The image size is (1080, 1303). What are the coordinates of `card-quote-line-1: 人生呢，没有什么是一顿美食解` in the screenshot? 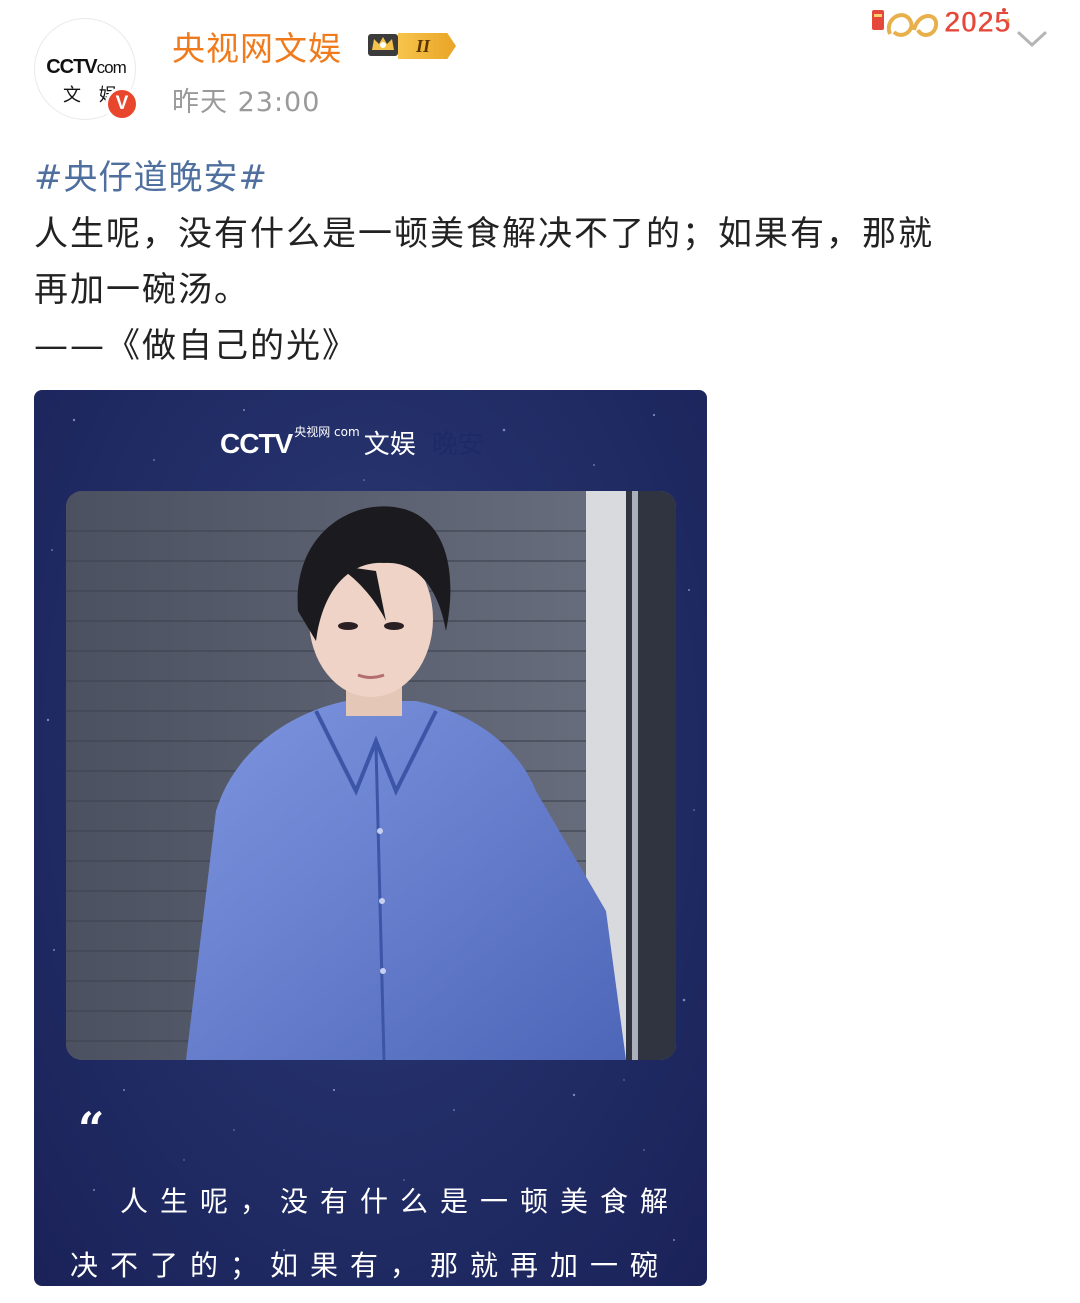 It's located at (400, 1201).